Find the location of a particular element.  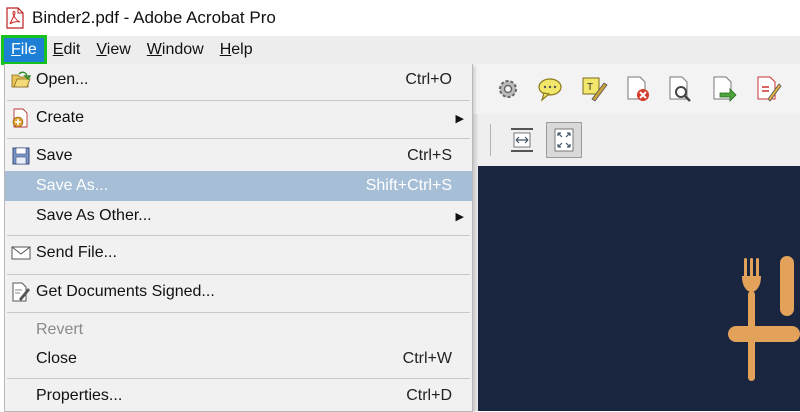

menu-help-key: H is located at coordinates (225, 49).